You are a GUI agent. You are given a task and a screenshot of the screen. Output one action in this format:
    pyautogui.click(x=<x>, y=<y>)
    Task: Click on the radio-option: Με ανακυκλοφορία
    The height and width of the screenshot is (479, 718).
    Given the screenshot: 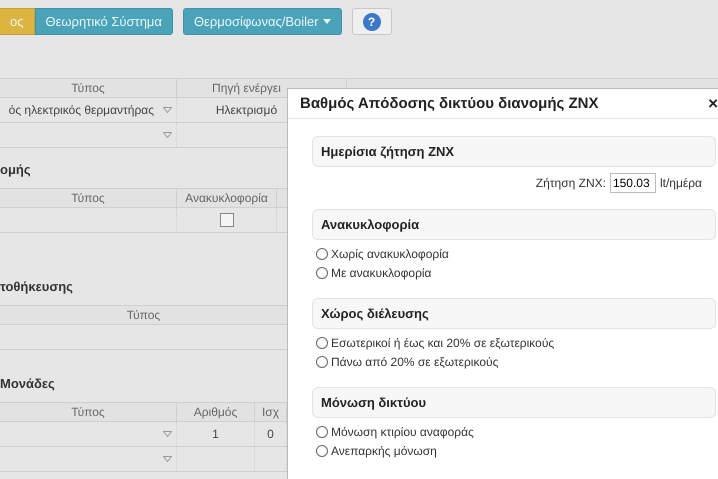 What is the action you would take?
    pyautogui.click(x=374, y=272)
    